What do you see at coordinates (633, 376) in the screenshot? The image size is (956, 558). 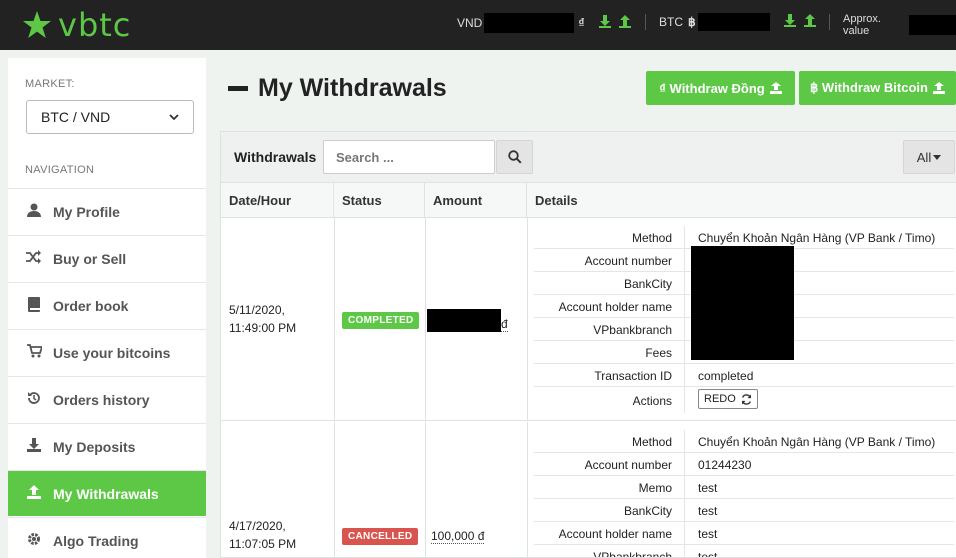 I see `detail-label: Transaction ID` at bounding box center [633, 376].